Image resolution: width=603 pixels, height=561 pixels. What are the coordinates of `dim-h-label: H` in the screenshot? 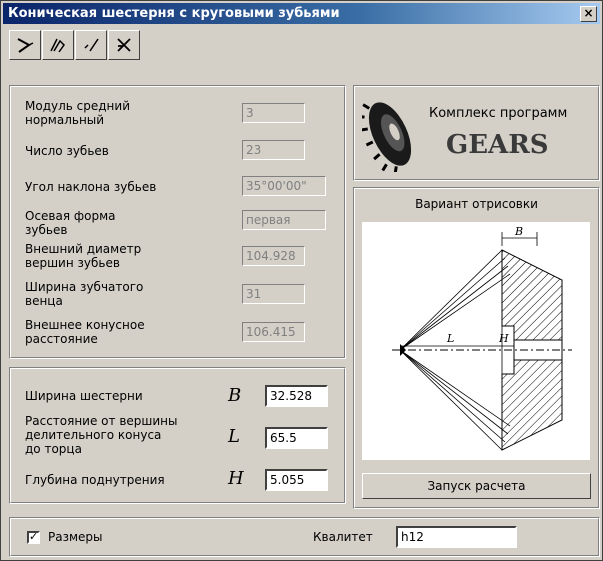 It's located at (503, 338).